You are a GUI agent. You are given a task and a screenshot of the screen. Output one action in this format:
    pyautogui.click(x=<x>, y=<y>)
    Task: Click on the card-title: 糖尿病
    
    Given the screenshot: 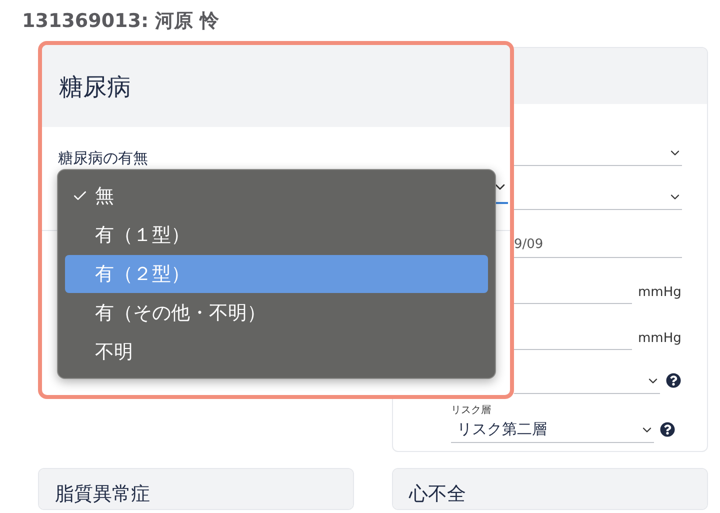 What is the action you would take?
    pyautogui.click(x=276, y=86)
    